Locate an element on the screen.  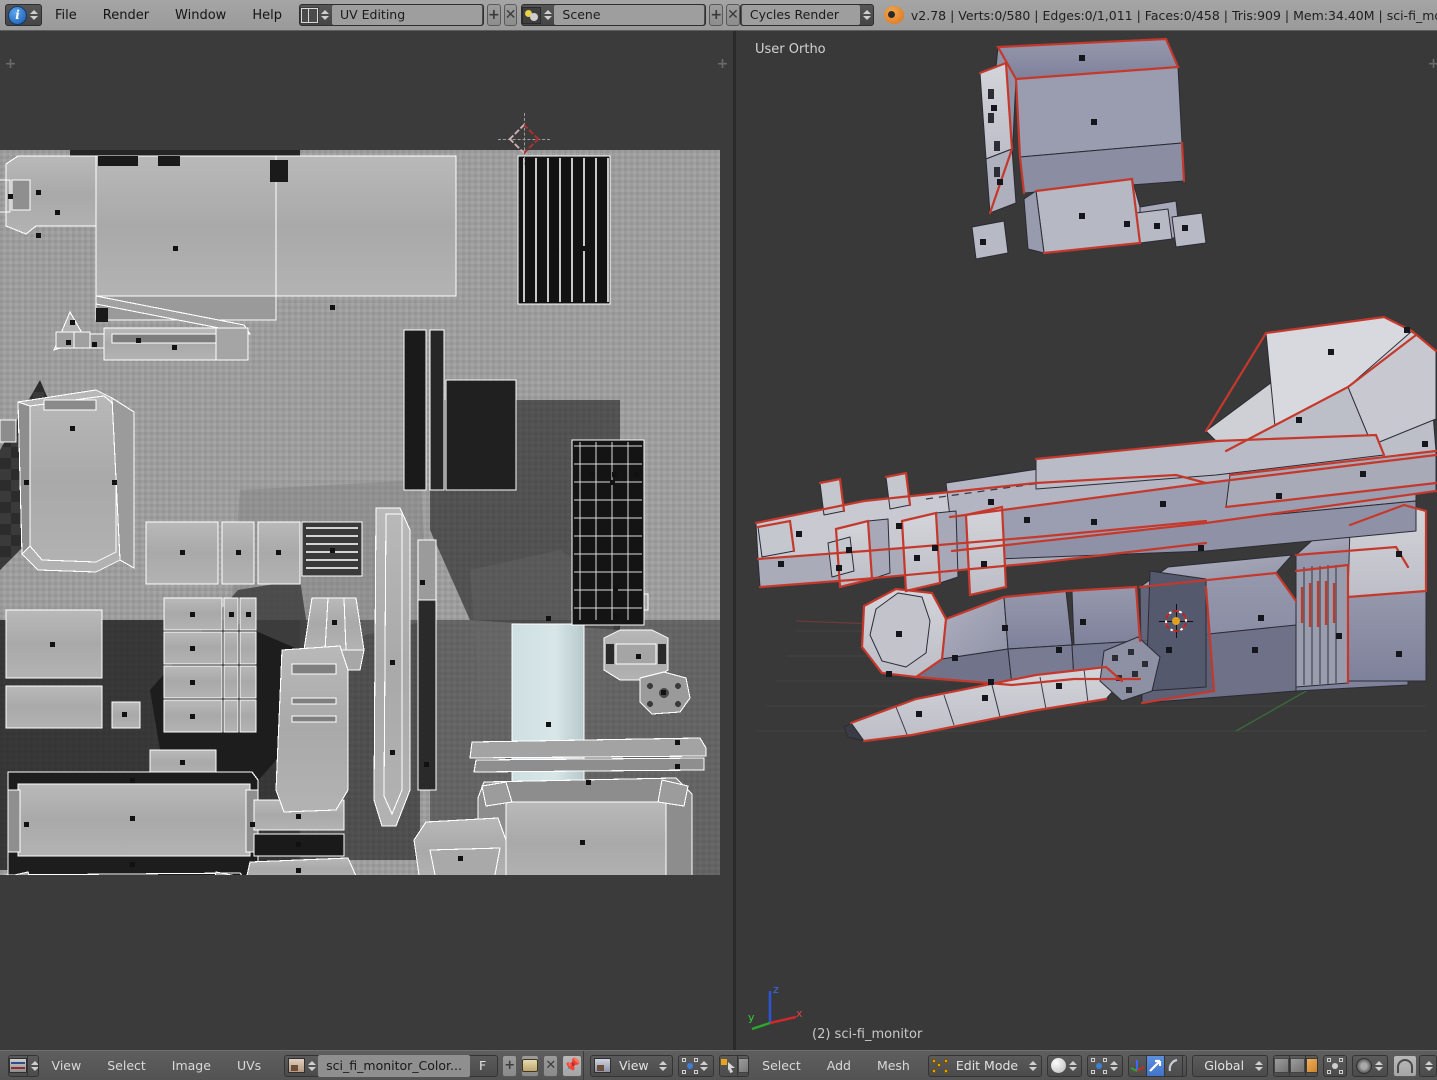
v3d-menu-mesh: Mesh is located at coordinates (893, 1065).